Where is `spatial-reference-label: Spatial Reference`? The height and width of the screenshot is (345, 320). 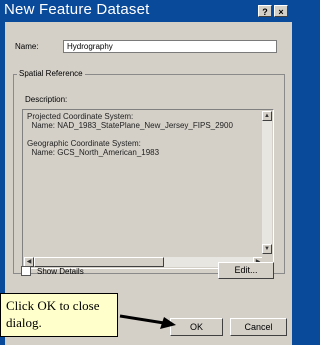 spatial-reference-label: Spatial Reference is located at coordinates (51, 73).